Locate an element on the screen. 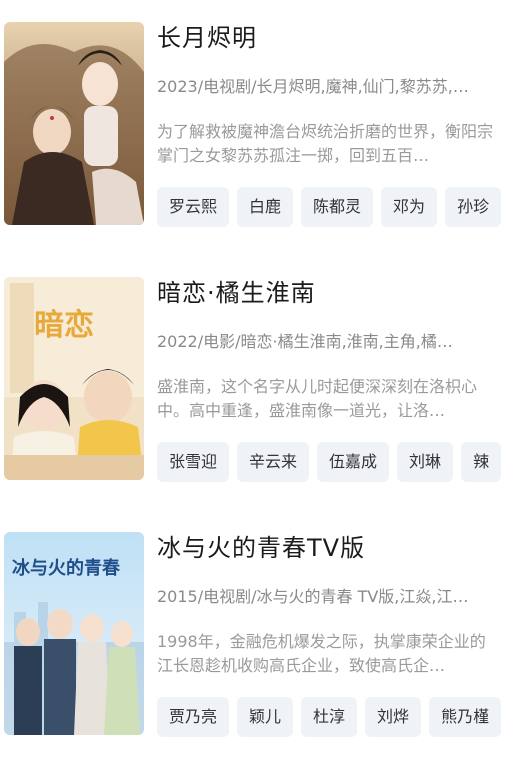  cast-tag: 熊乃槿 is located at coordinates (465, 717).